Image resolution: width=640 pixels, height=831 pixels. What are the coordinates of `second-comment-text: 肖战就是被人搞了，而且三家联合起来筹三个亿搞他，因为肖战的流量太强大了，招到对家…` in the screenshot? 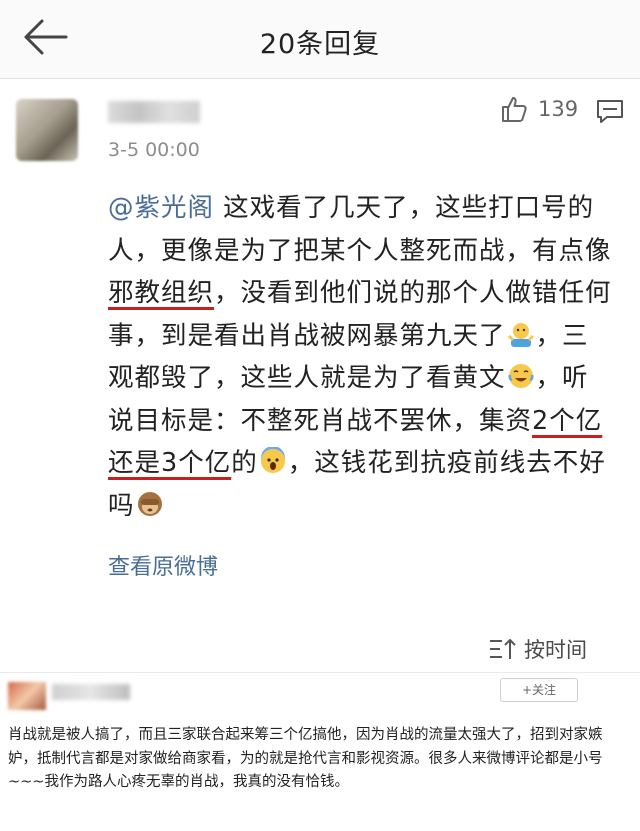 It's located at (305, 758).